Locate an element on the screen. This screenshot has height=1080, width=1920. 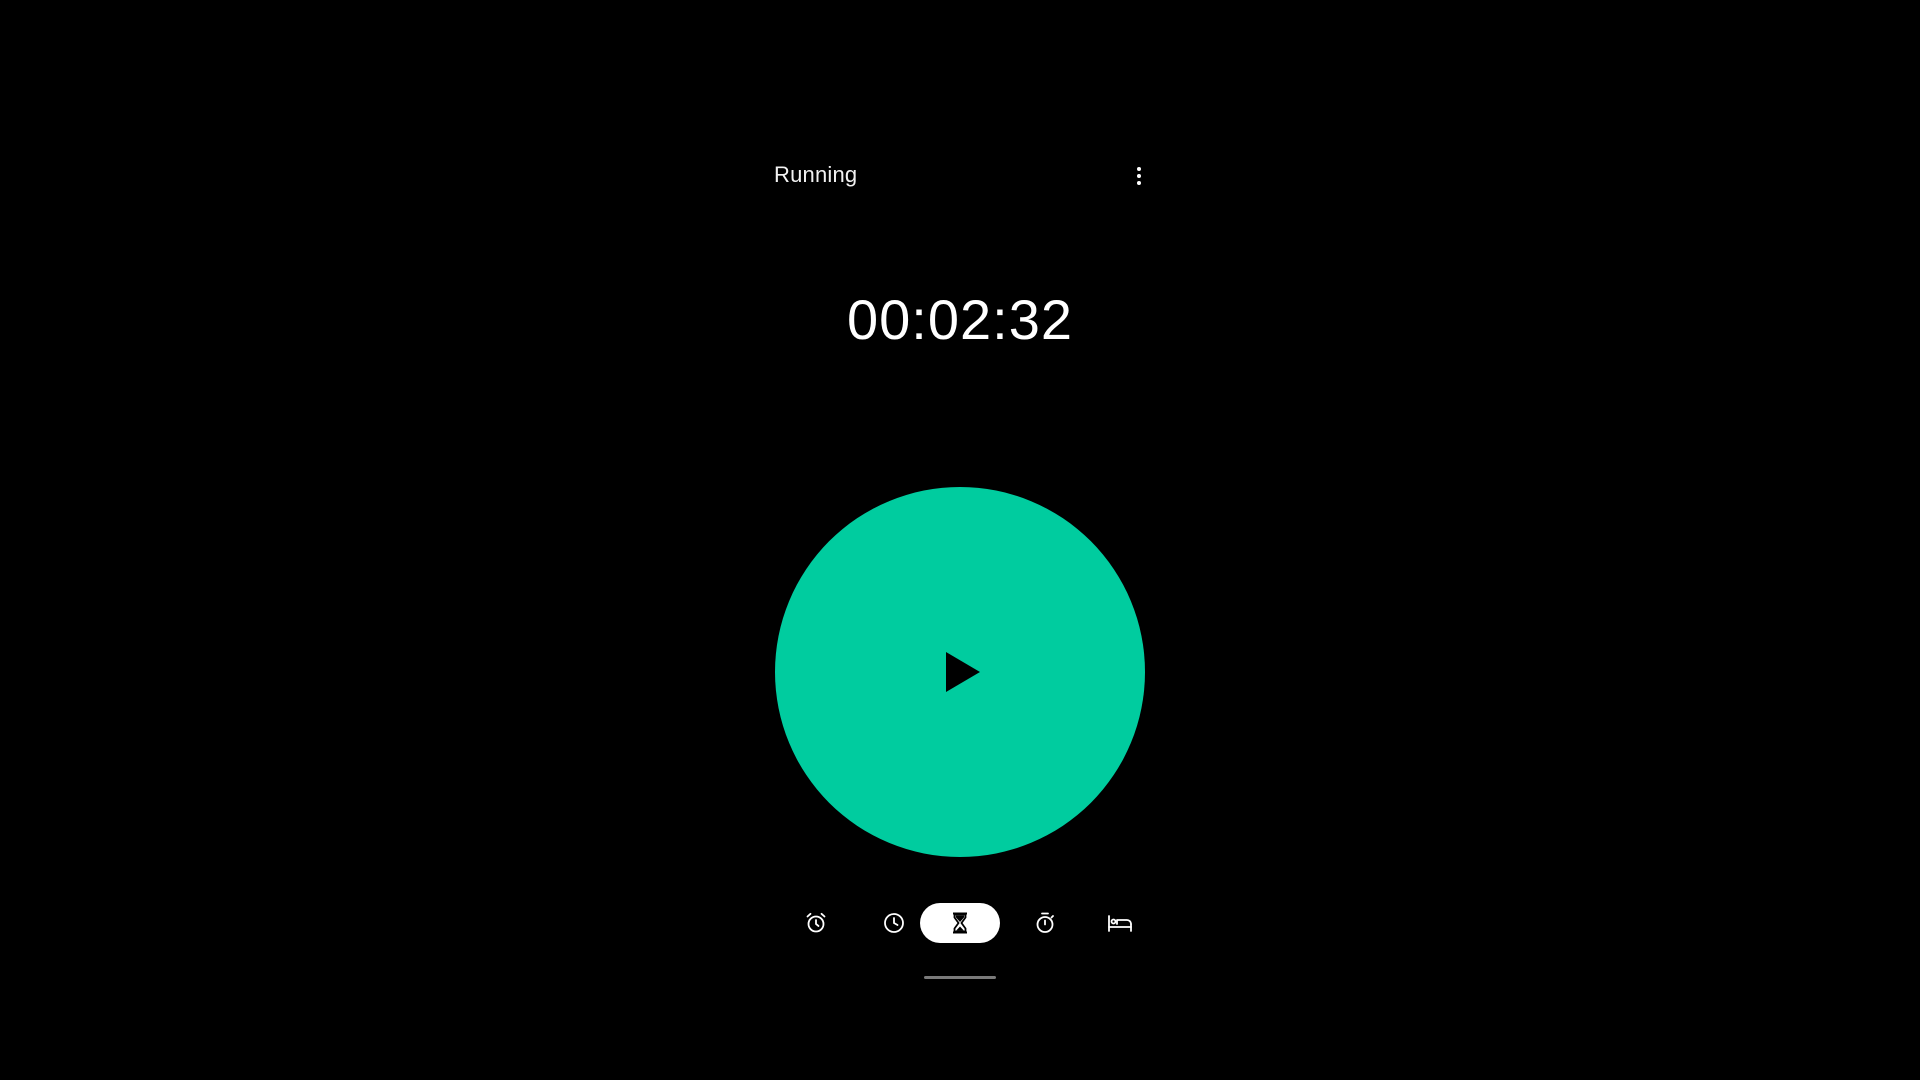
tab-stopwatch is located at coordinates (1045, 923).